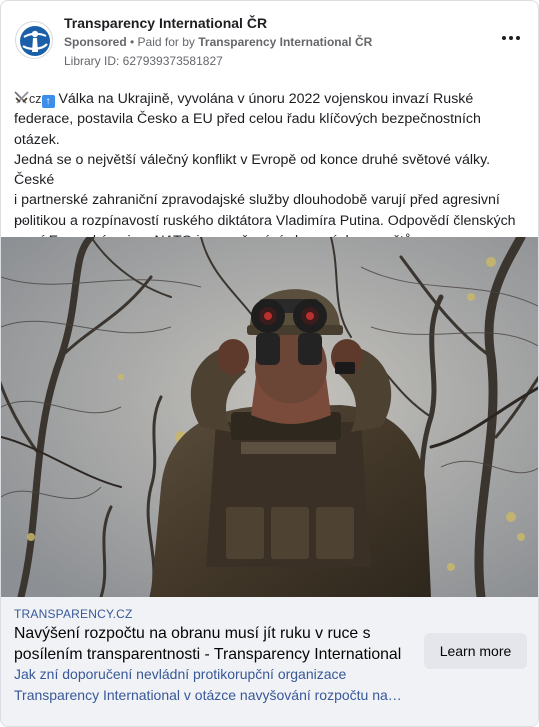 Image resolution: width=539 pixels, height=727 pixels. I want to click on cz-flag-text: cz, so click(35, 99).